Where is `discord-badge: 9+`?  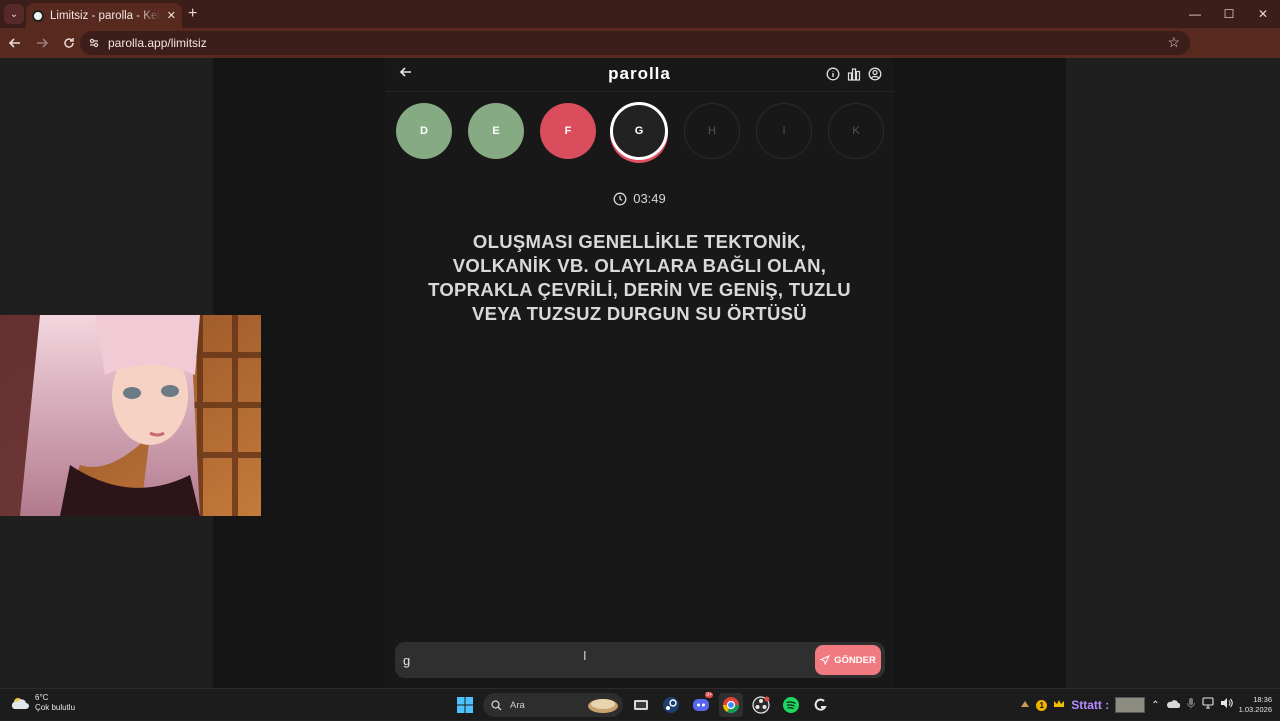 discord-badge: 9+ is located at coordinates (709, 695).